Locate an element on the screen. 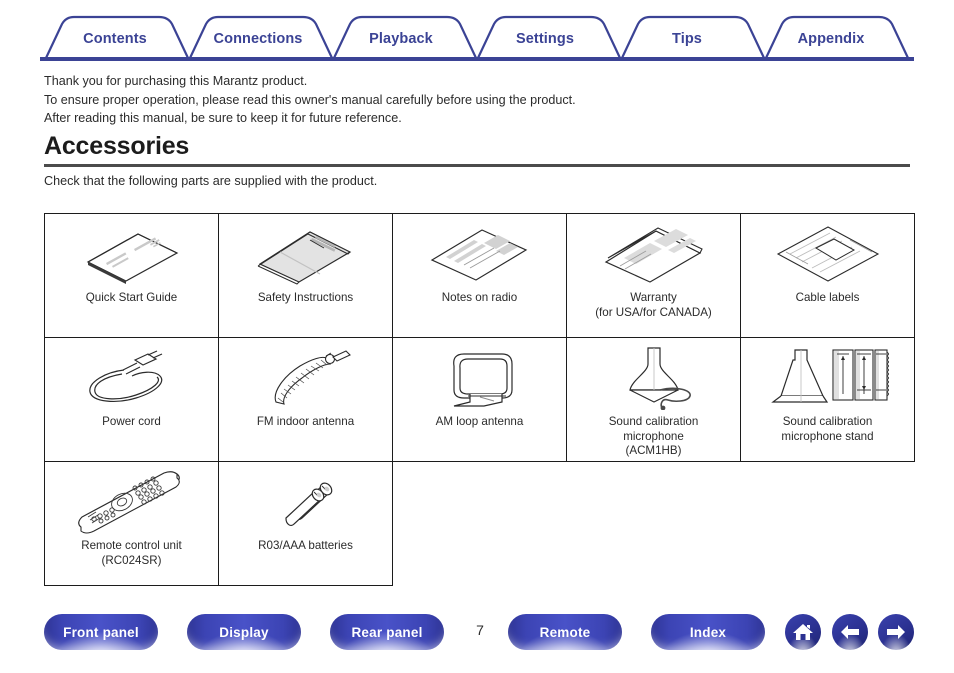  accessory-label: Safety Instructions is located at coordinates (305, 297).